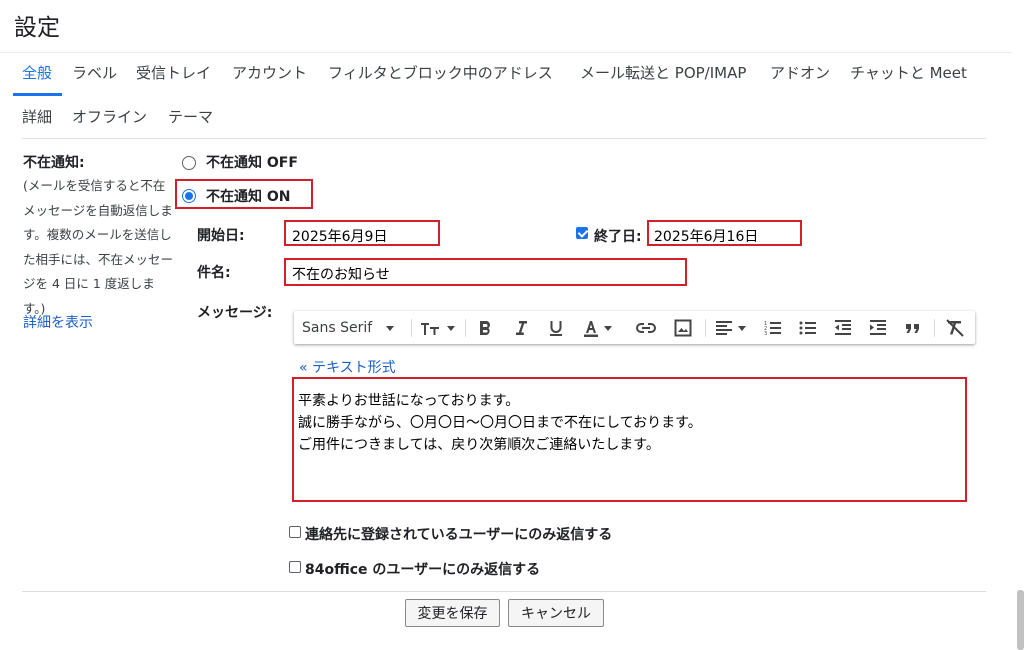 This screenshot has height=650, width=1024. I want to click on quote-icon, so click(912, 328).